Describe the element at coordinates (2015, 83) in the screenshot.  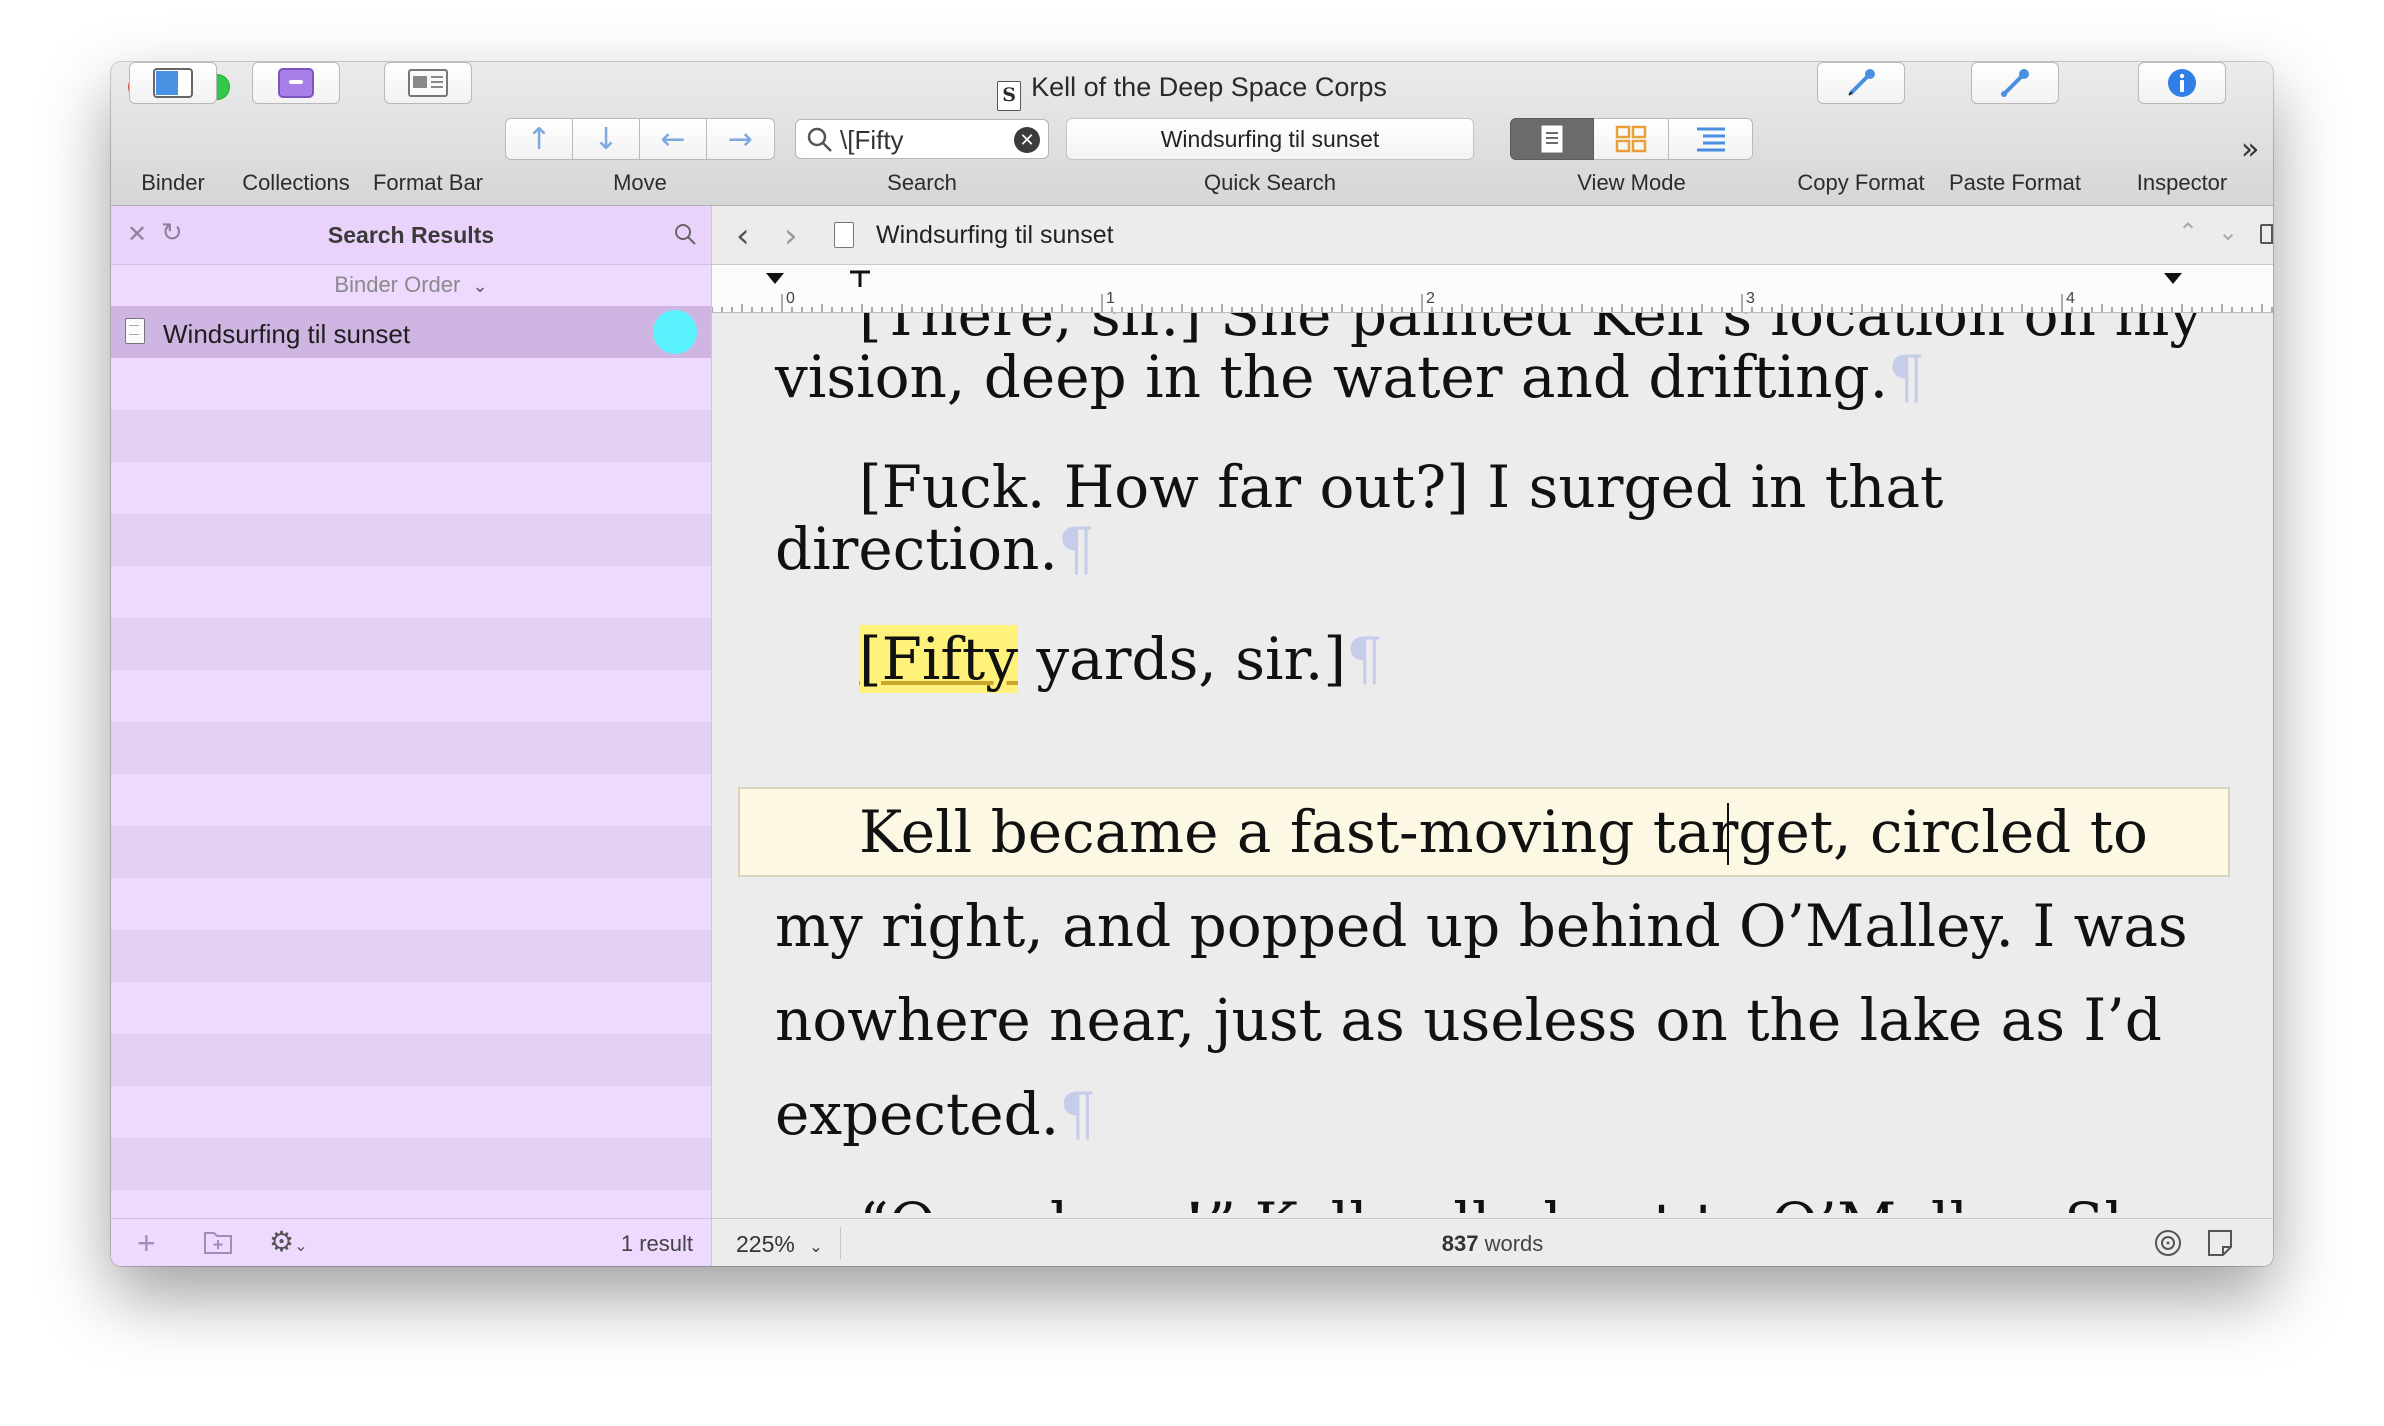
I see `paste-format-button` at that location.